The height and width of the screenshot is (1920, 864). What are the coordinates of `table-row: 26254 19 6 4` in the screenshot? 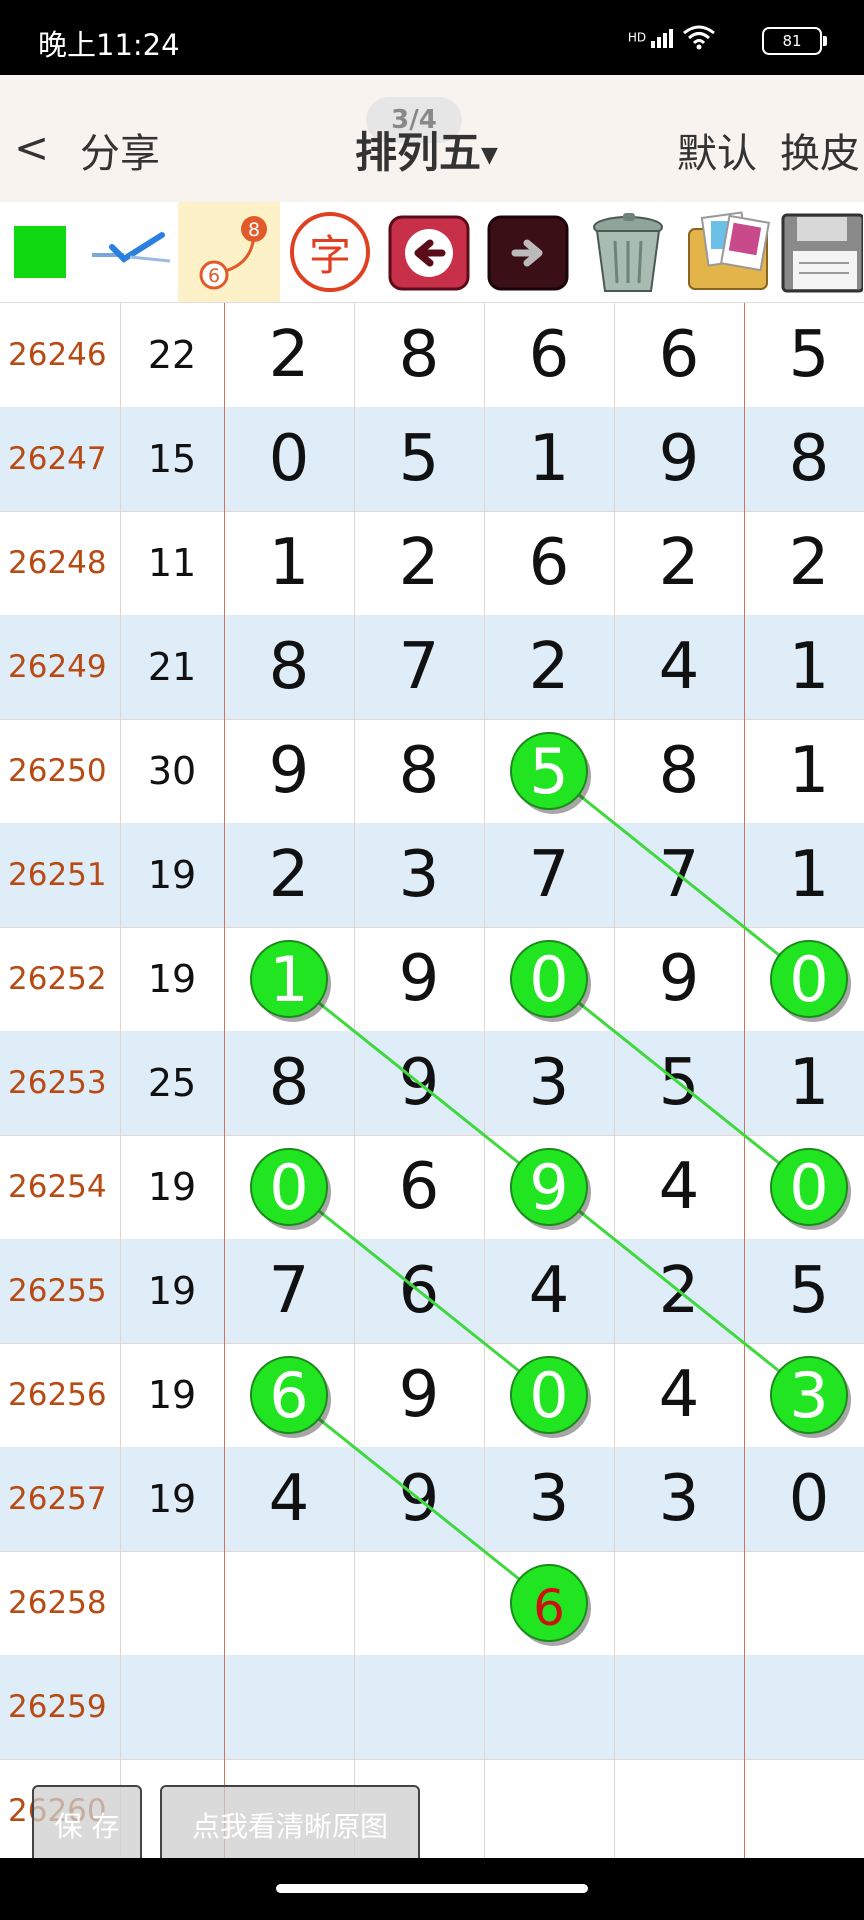 It's located at (432, 1187).